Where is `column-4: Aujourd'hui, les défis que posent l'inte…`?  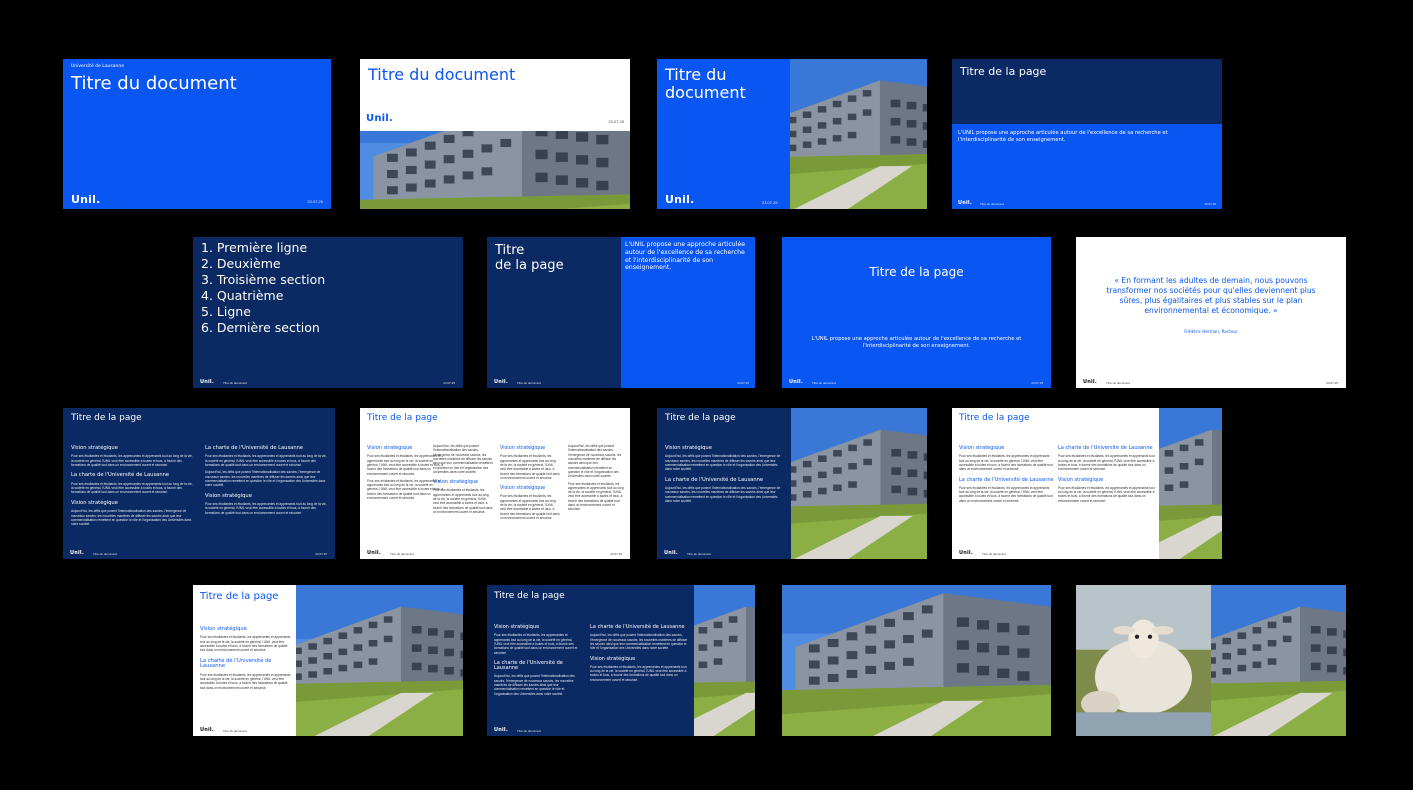
column-4: Aujourd'hui, les défis que posent l'inte… is located at coordinates (596, 478).